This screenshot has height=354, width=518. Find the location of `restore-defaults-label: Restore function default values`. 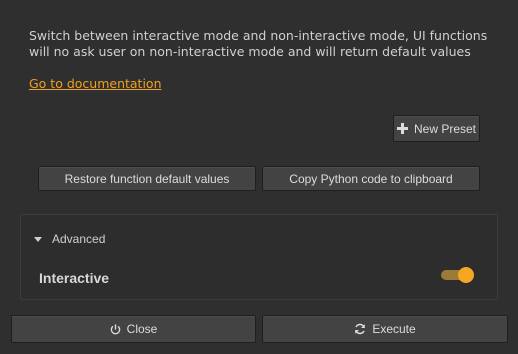

restore-defaults-label: Restore function default values is located at coordinates (147, 178).